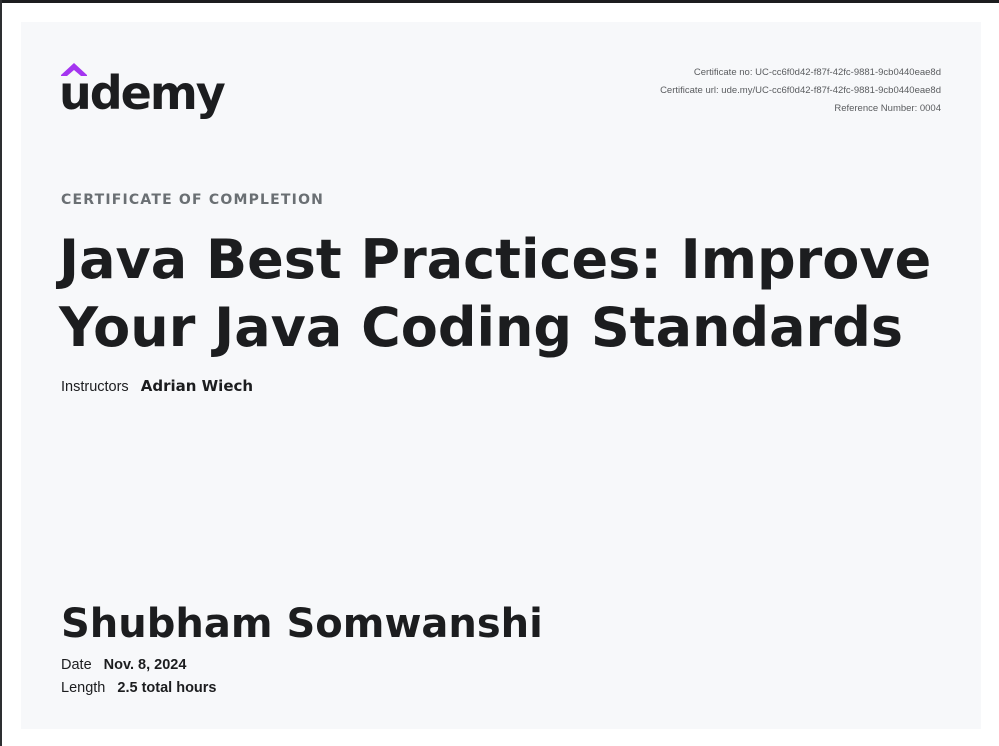  I want to click on length-row: Length 2.5 total hours, so click(139, 688).